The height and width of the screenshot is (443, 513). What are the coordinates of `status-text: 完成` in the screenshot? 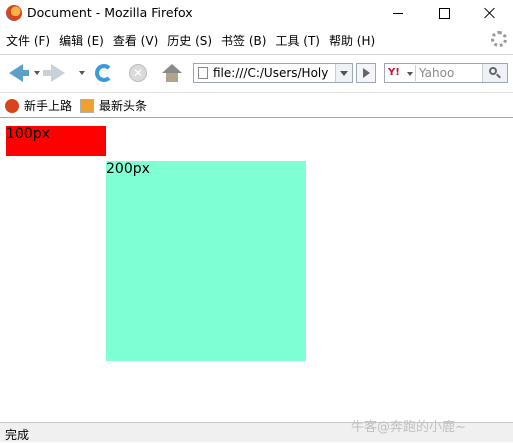 It's located at (17, 435).